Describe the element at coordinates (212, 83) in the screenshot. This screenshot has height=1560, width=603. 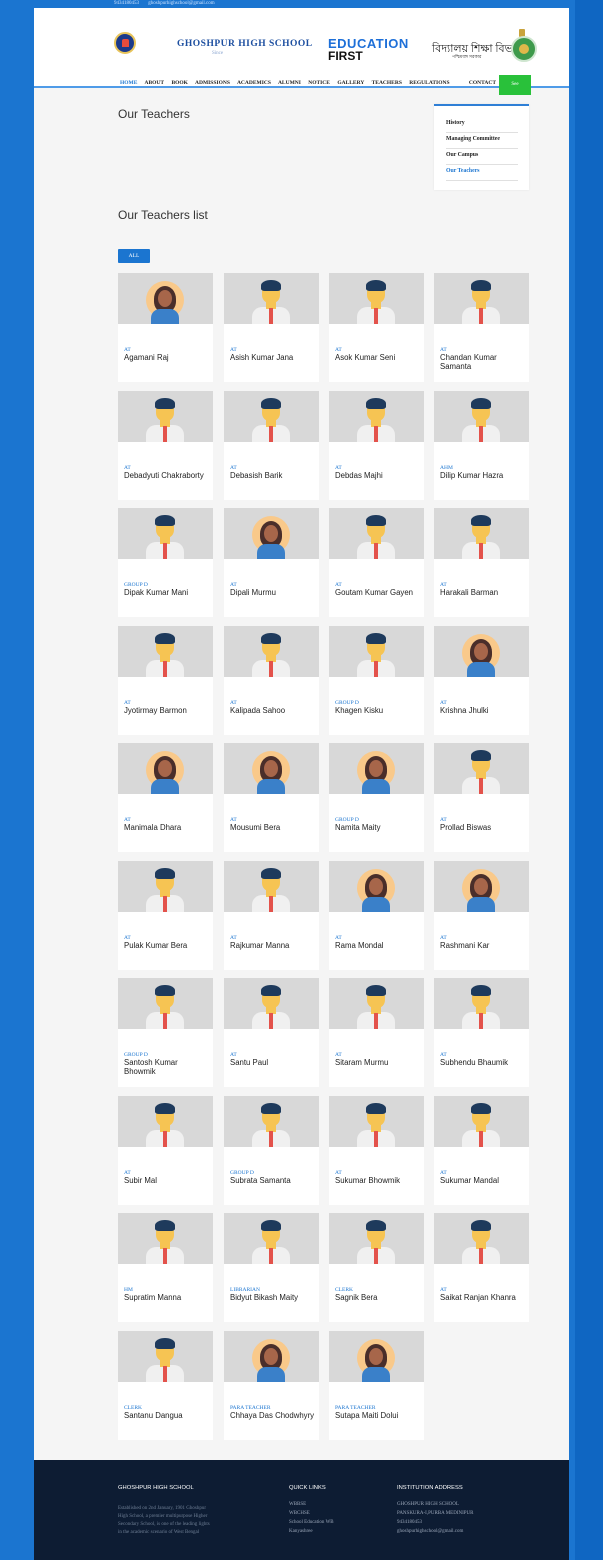
I see `nav-admissions: ADMISSIONS` at that location.